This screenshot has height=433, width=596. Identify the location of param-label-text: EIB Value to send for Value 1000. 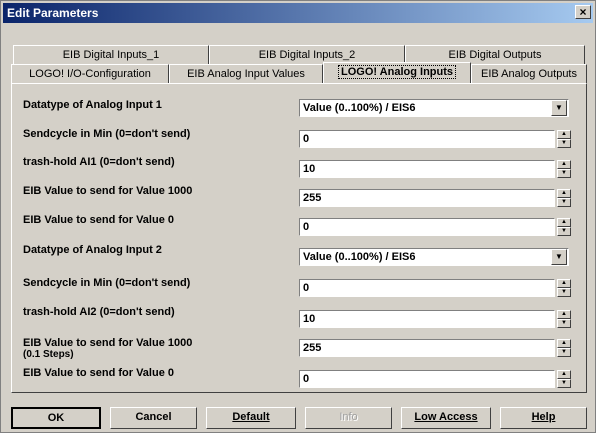
(108, 343).